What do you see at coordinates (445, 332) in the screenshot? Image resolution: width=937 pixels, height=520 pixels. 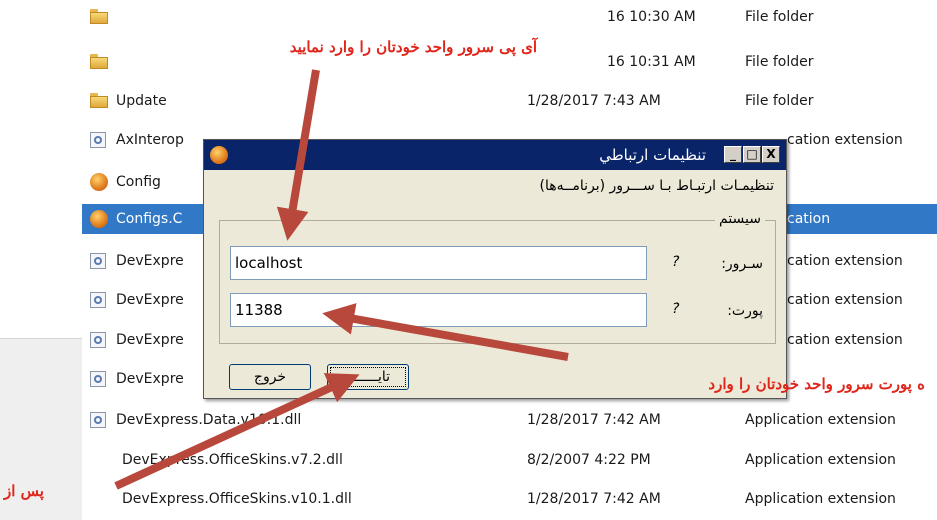 I see `arrow-to-port` at bounding box center [445, 332].